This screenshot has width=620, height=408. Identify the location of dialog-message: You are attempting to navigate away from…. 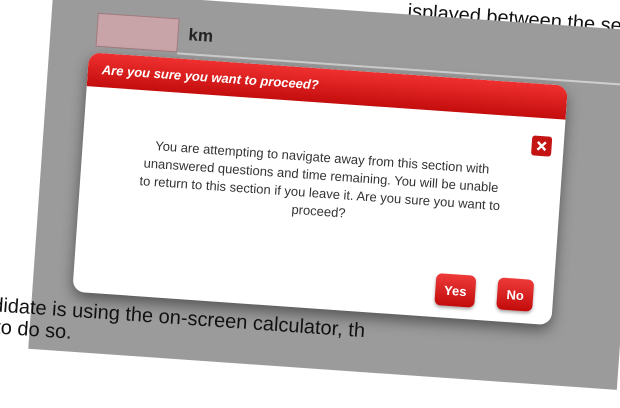
(320, 179).